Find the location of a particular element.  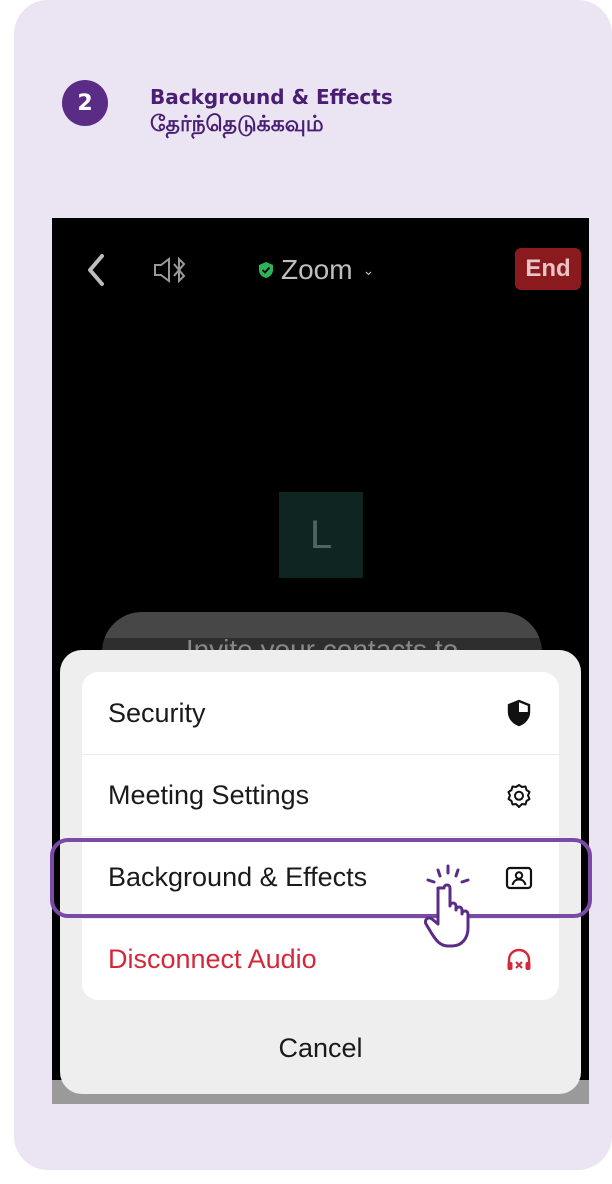

step-subtitle: தேர்ந்தெடுக்கவும் is located at coordinates (237, 124).